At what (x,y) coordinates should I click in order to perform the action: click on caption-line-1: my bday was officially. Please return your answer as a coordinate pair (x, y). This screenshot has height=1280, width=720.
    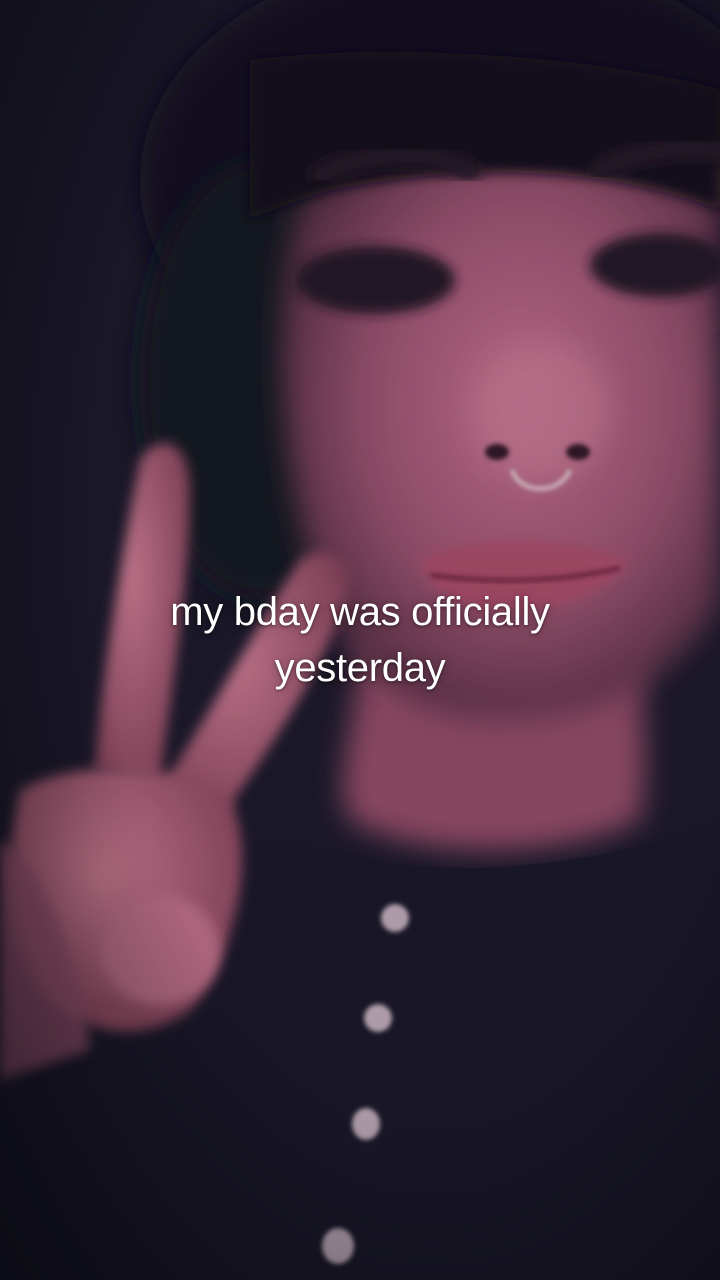
    Looking at the image, I should click on (360, 612).